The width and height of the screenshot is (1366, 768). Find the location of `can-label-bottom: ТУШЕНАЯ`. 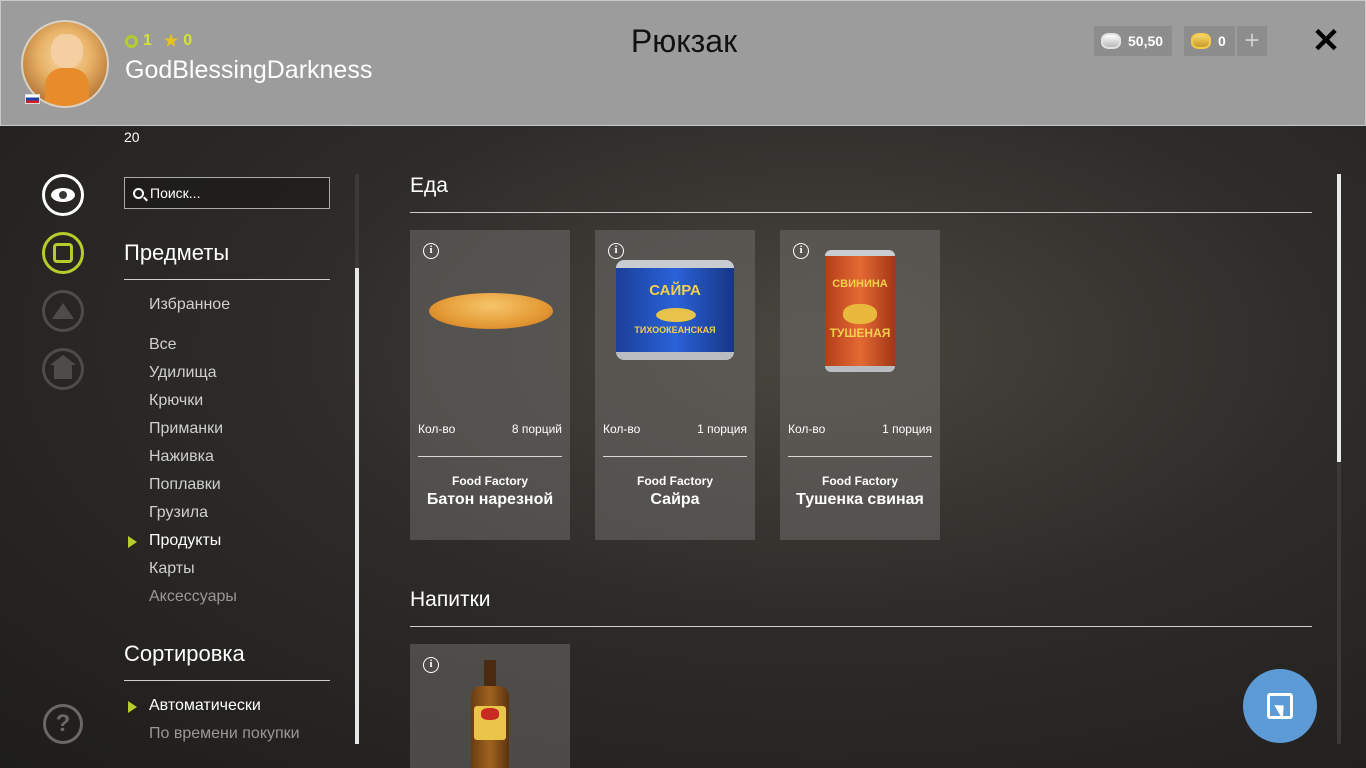

can-label-bottom: ТУШЕНАЯ is located at coordinates (860, 333).